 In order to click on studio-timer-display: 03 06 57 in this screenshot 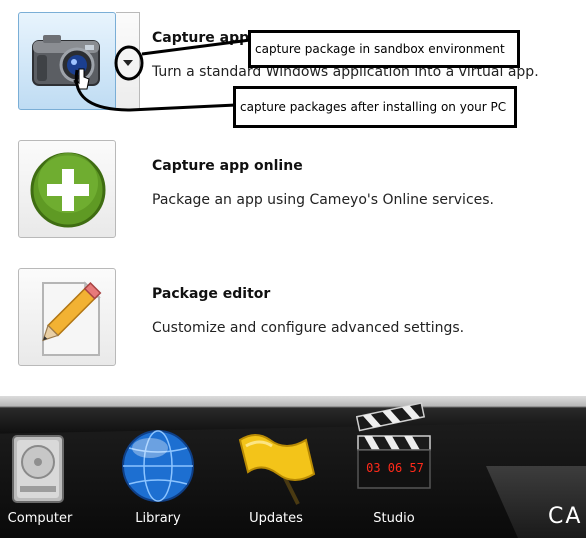, I will do `click(395, 468)`.